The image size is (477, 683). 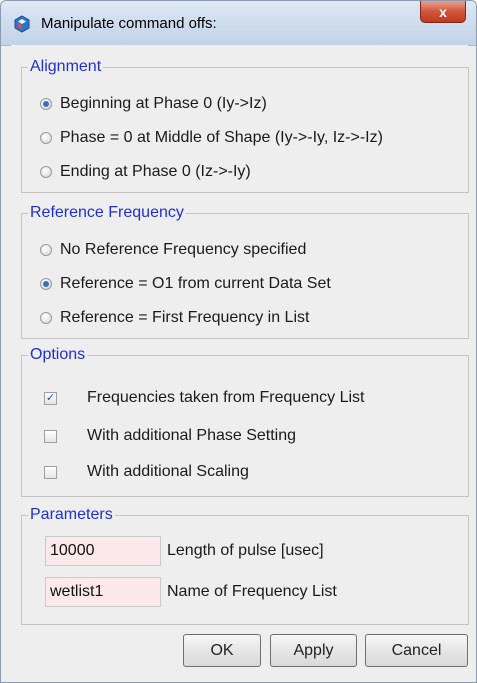 I want to click on app-icon, so click(x=22, y=24).